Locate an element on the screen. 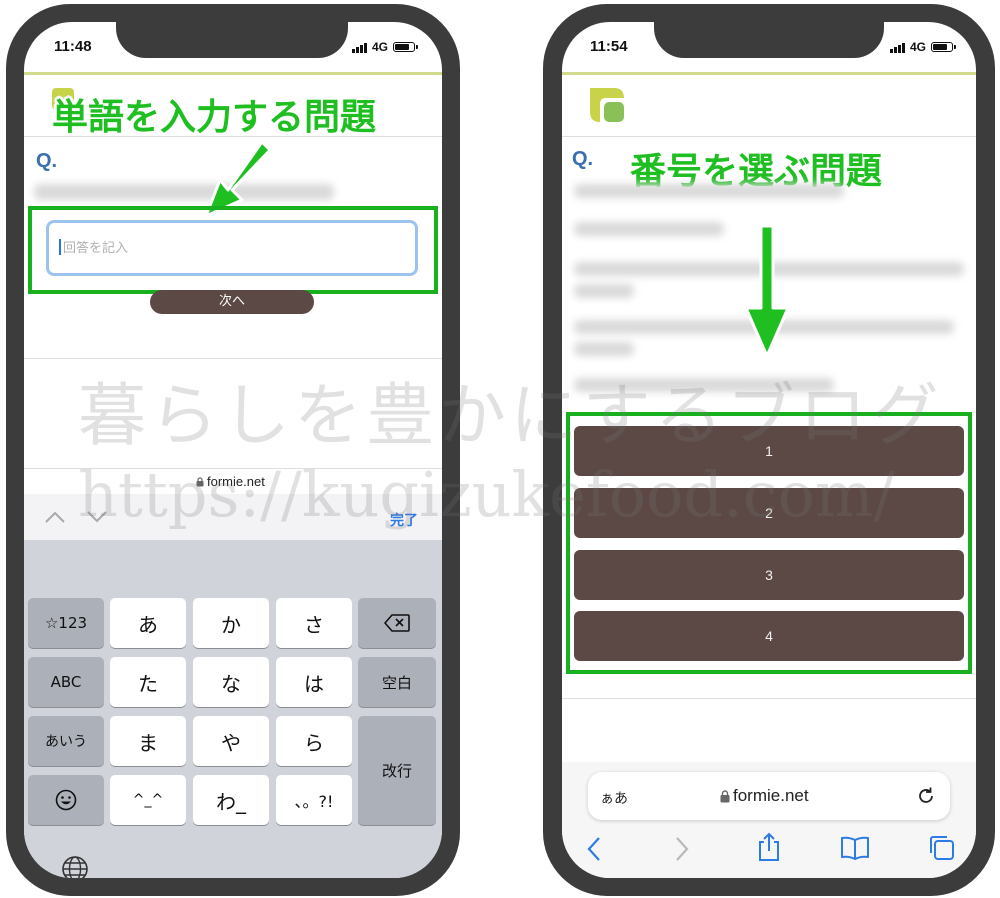 The width and height of the screenshot is (1000, 898). choice-button-2: 2 is located at coordinates (769, 513).